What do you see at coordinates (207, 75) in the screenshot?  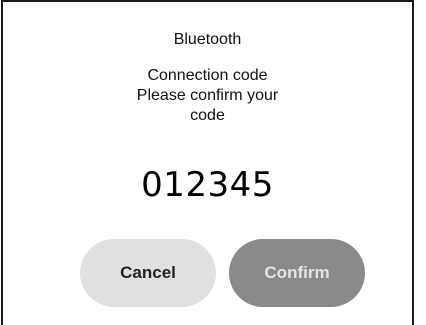 I see `message-line: Connection code` at bounding box center [207, 75].